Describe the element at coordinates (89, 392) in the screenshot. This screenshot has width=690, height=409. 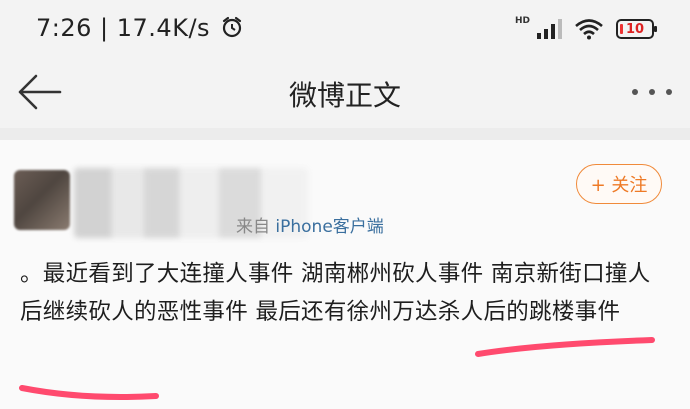
I see `highlight-underline-left` at that location.